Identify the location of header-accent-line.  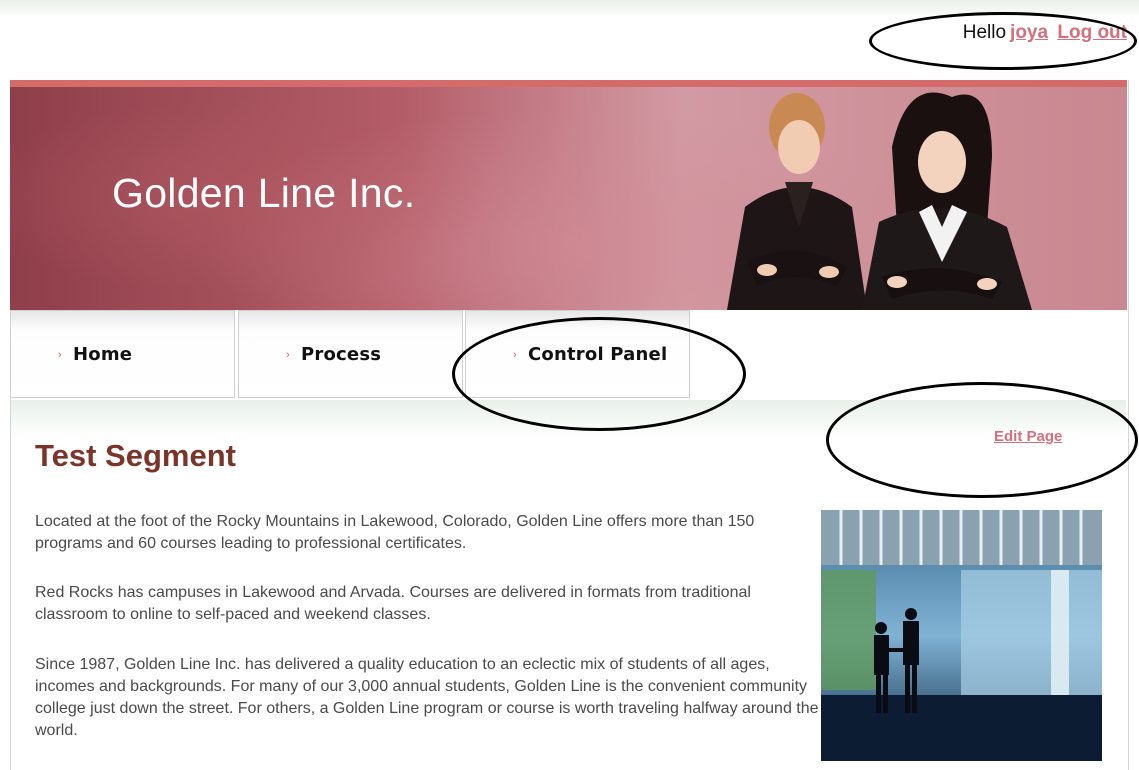
(568, 83).